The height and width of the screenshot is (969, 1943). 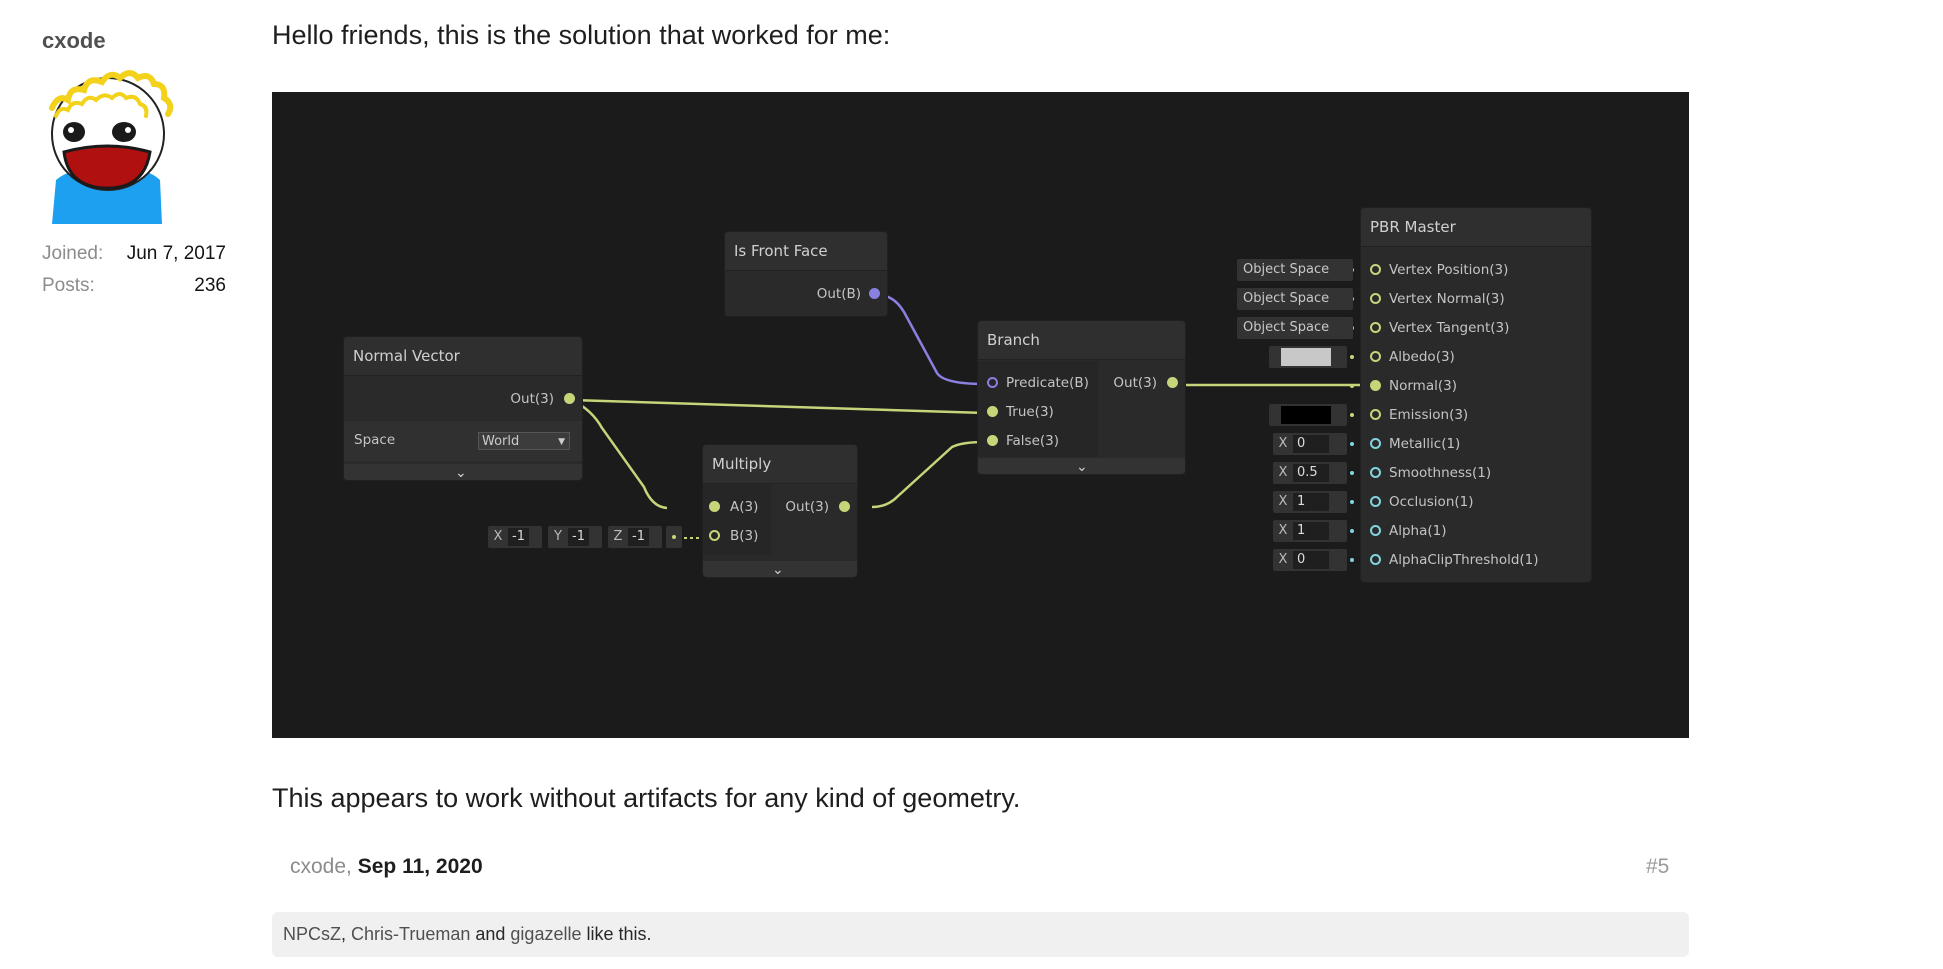 I want to click on multiply-b-connector, so click(x=674, y=537).